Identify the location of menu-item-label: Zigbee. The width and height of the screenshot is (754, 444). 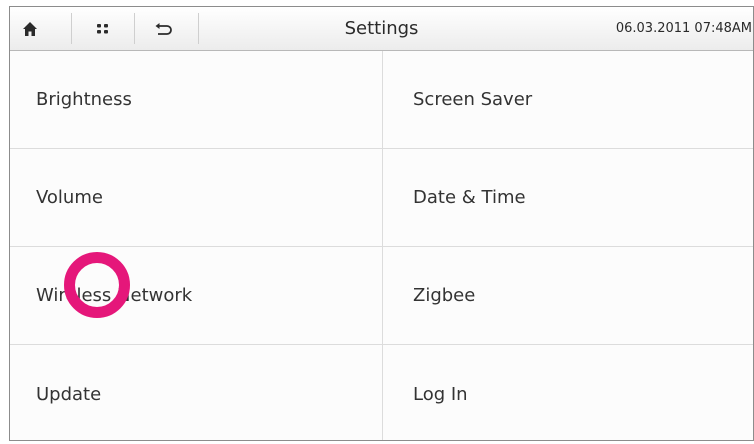
(444, 295).